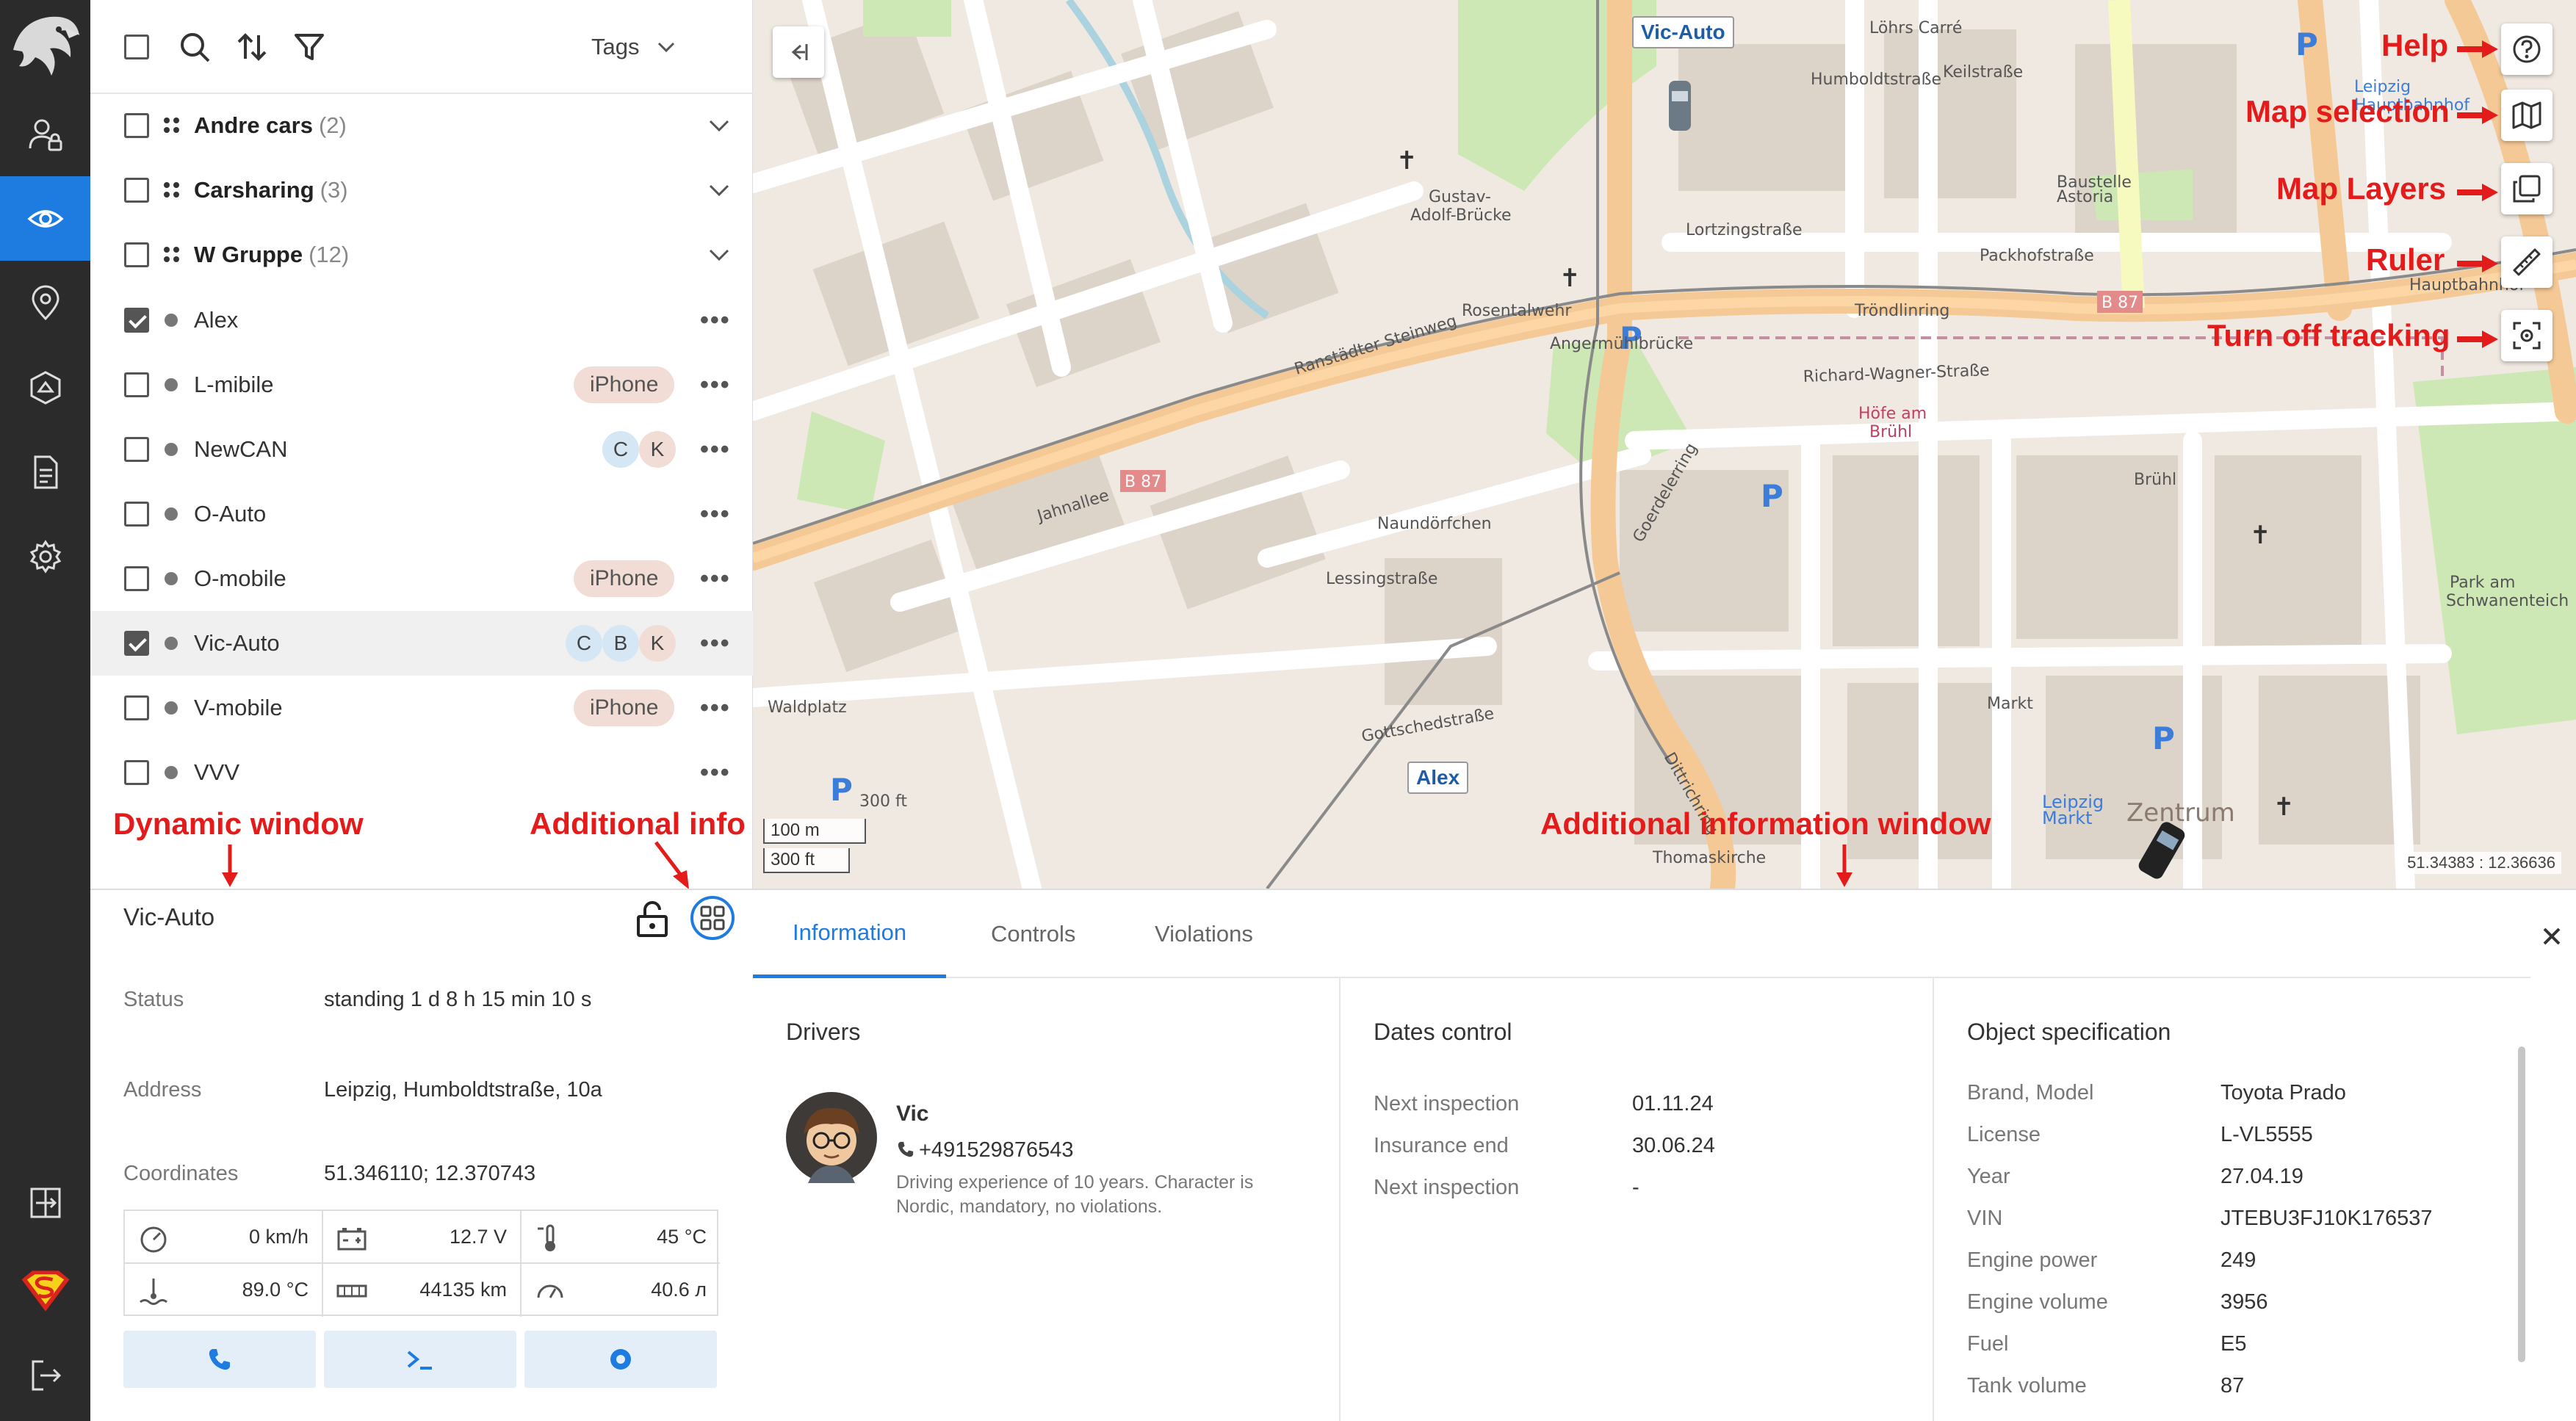 This screenshot has width=2576, height=1421. What do you see at coordinates (2180, 813) in the screenshot?
I see `svg-text: Zentrum` at bounding box center [2180, 813].